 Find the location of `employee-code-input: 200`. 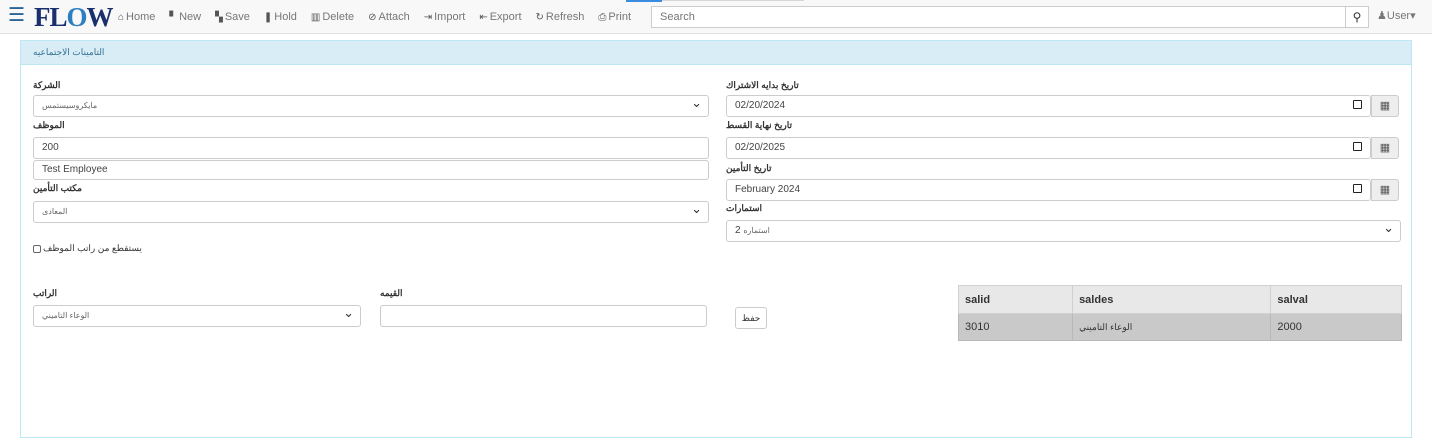

employee-code-input: 200 is located at coordinates (371, 148).